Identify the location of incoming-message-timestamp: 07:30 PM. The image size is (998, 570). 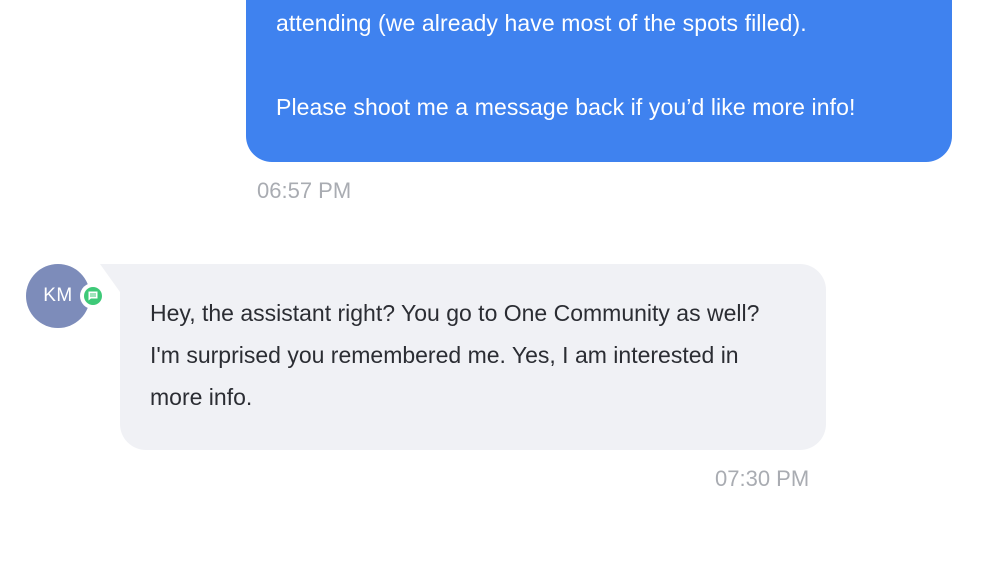
(762, 478).